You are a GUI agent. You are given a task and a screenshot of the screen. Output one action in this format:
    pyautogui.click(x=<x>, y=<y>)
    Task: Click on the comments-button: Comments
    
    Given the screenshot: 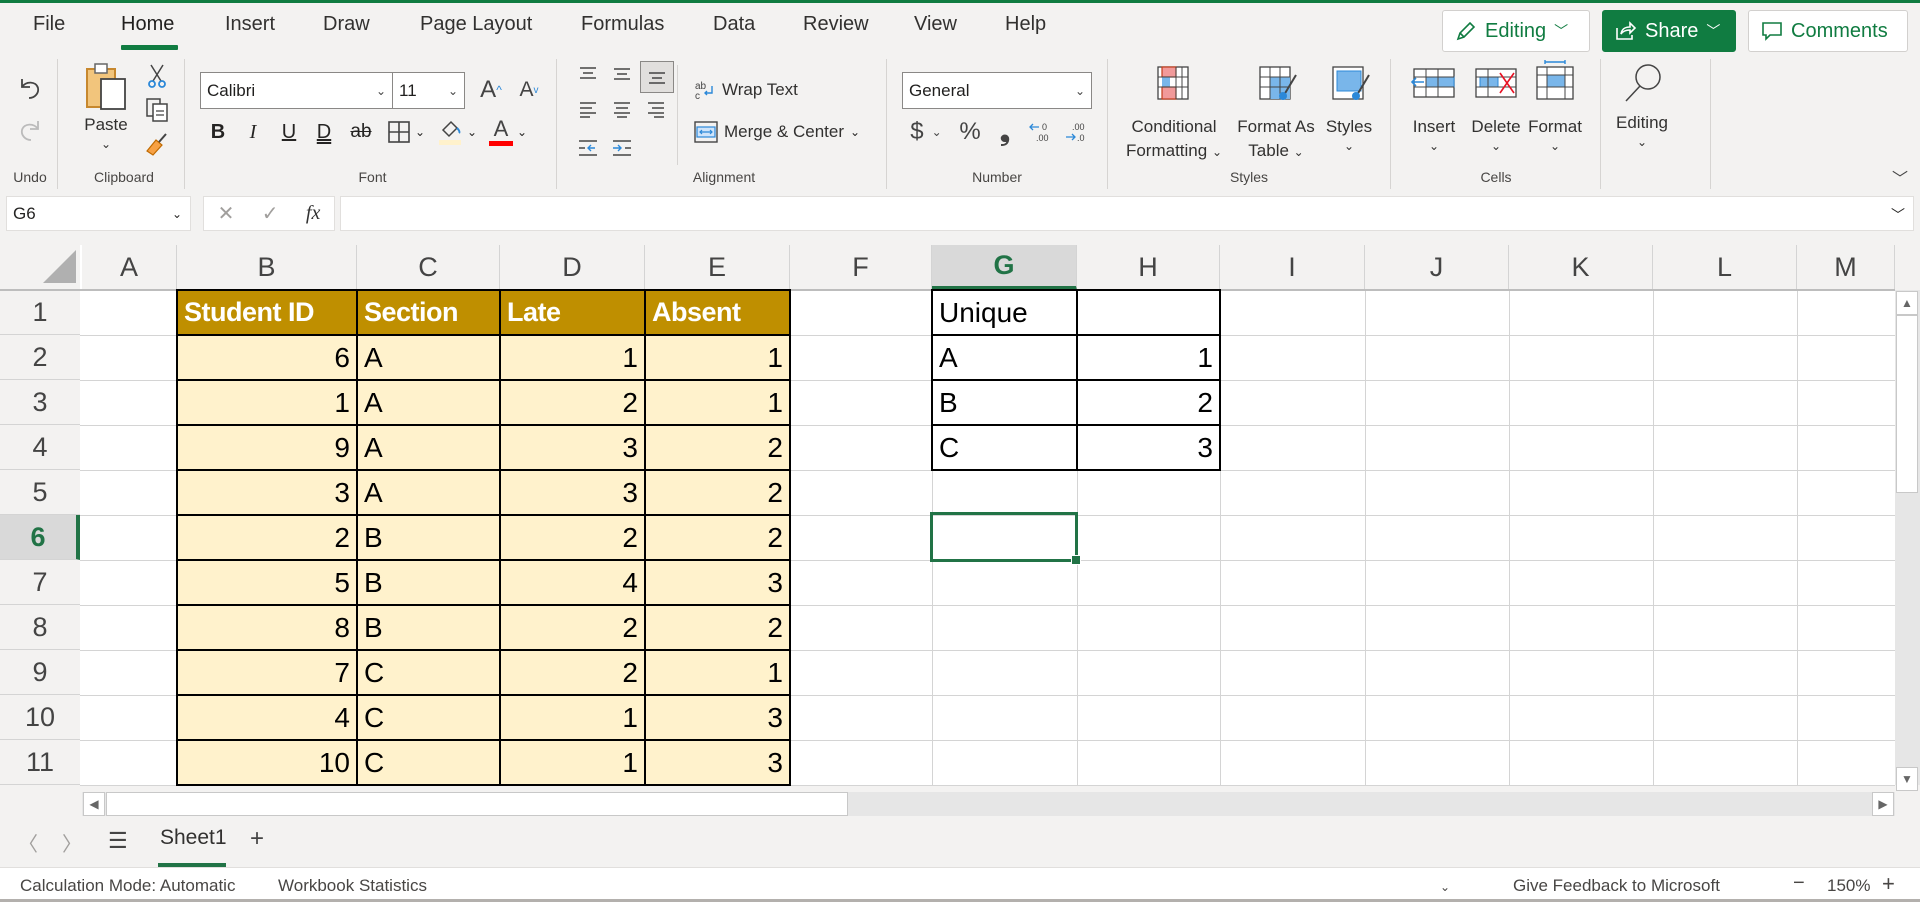 What is the action you would take?
    pyautogui.click(x=1828, y=31)
    